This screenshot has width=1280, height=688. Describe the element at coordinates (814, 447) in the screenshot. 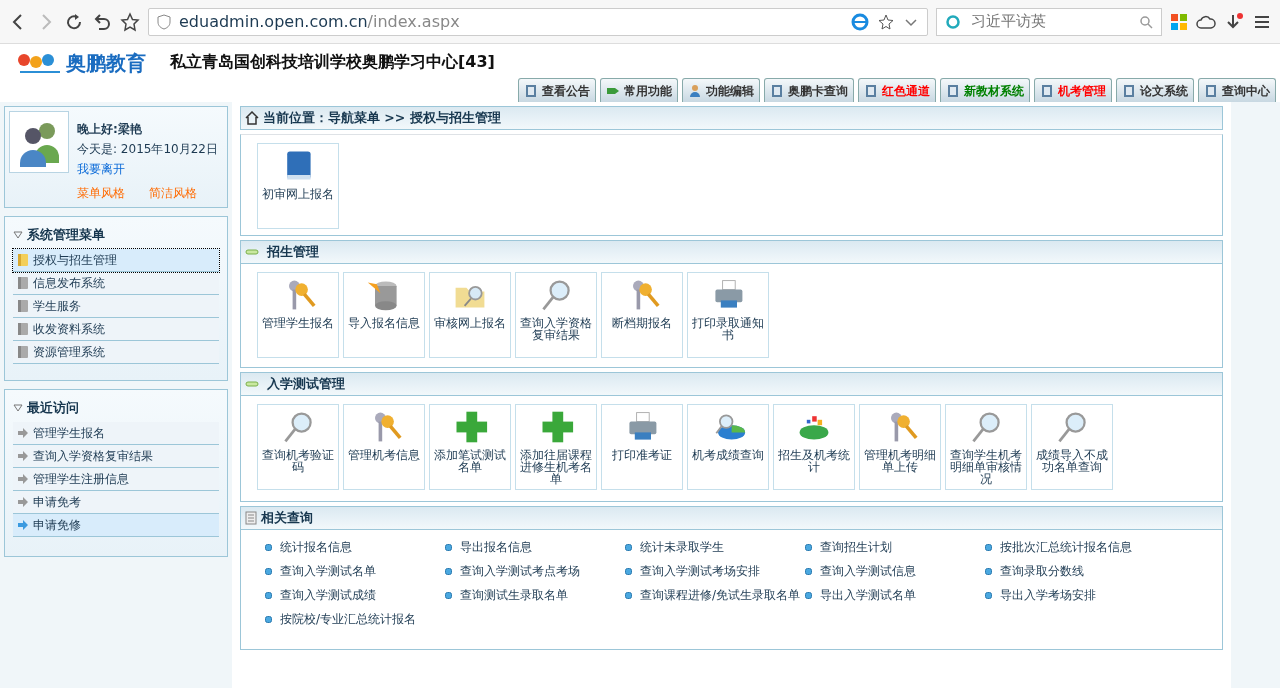

I see `function-tile: 招生及机考统计` at that location.